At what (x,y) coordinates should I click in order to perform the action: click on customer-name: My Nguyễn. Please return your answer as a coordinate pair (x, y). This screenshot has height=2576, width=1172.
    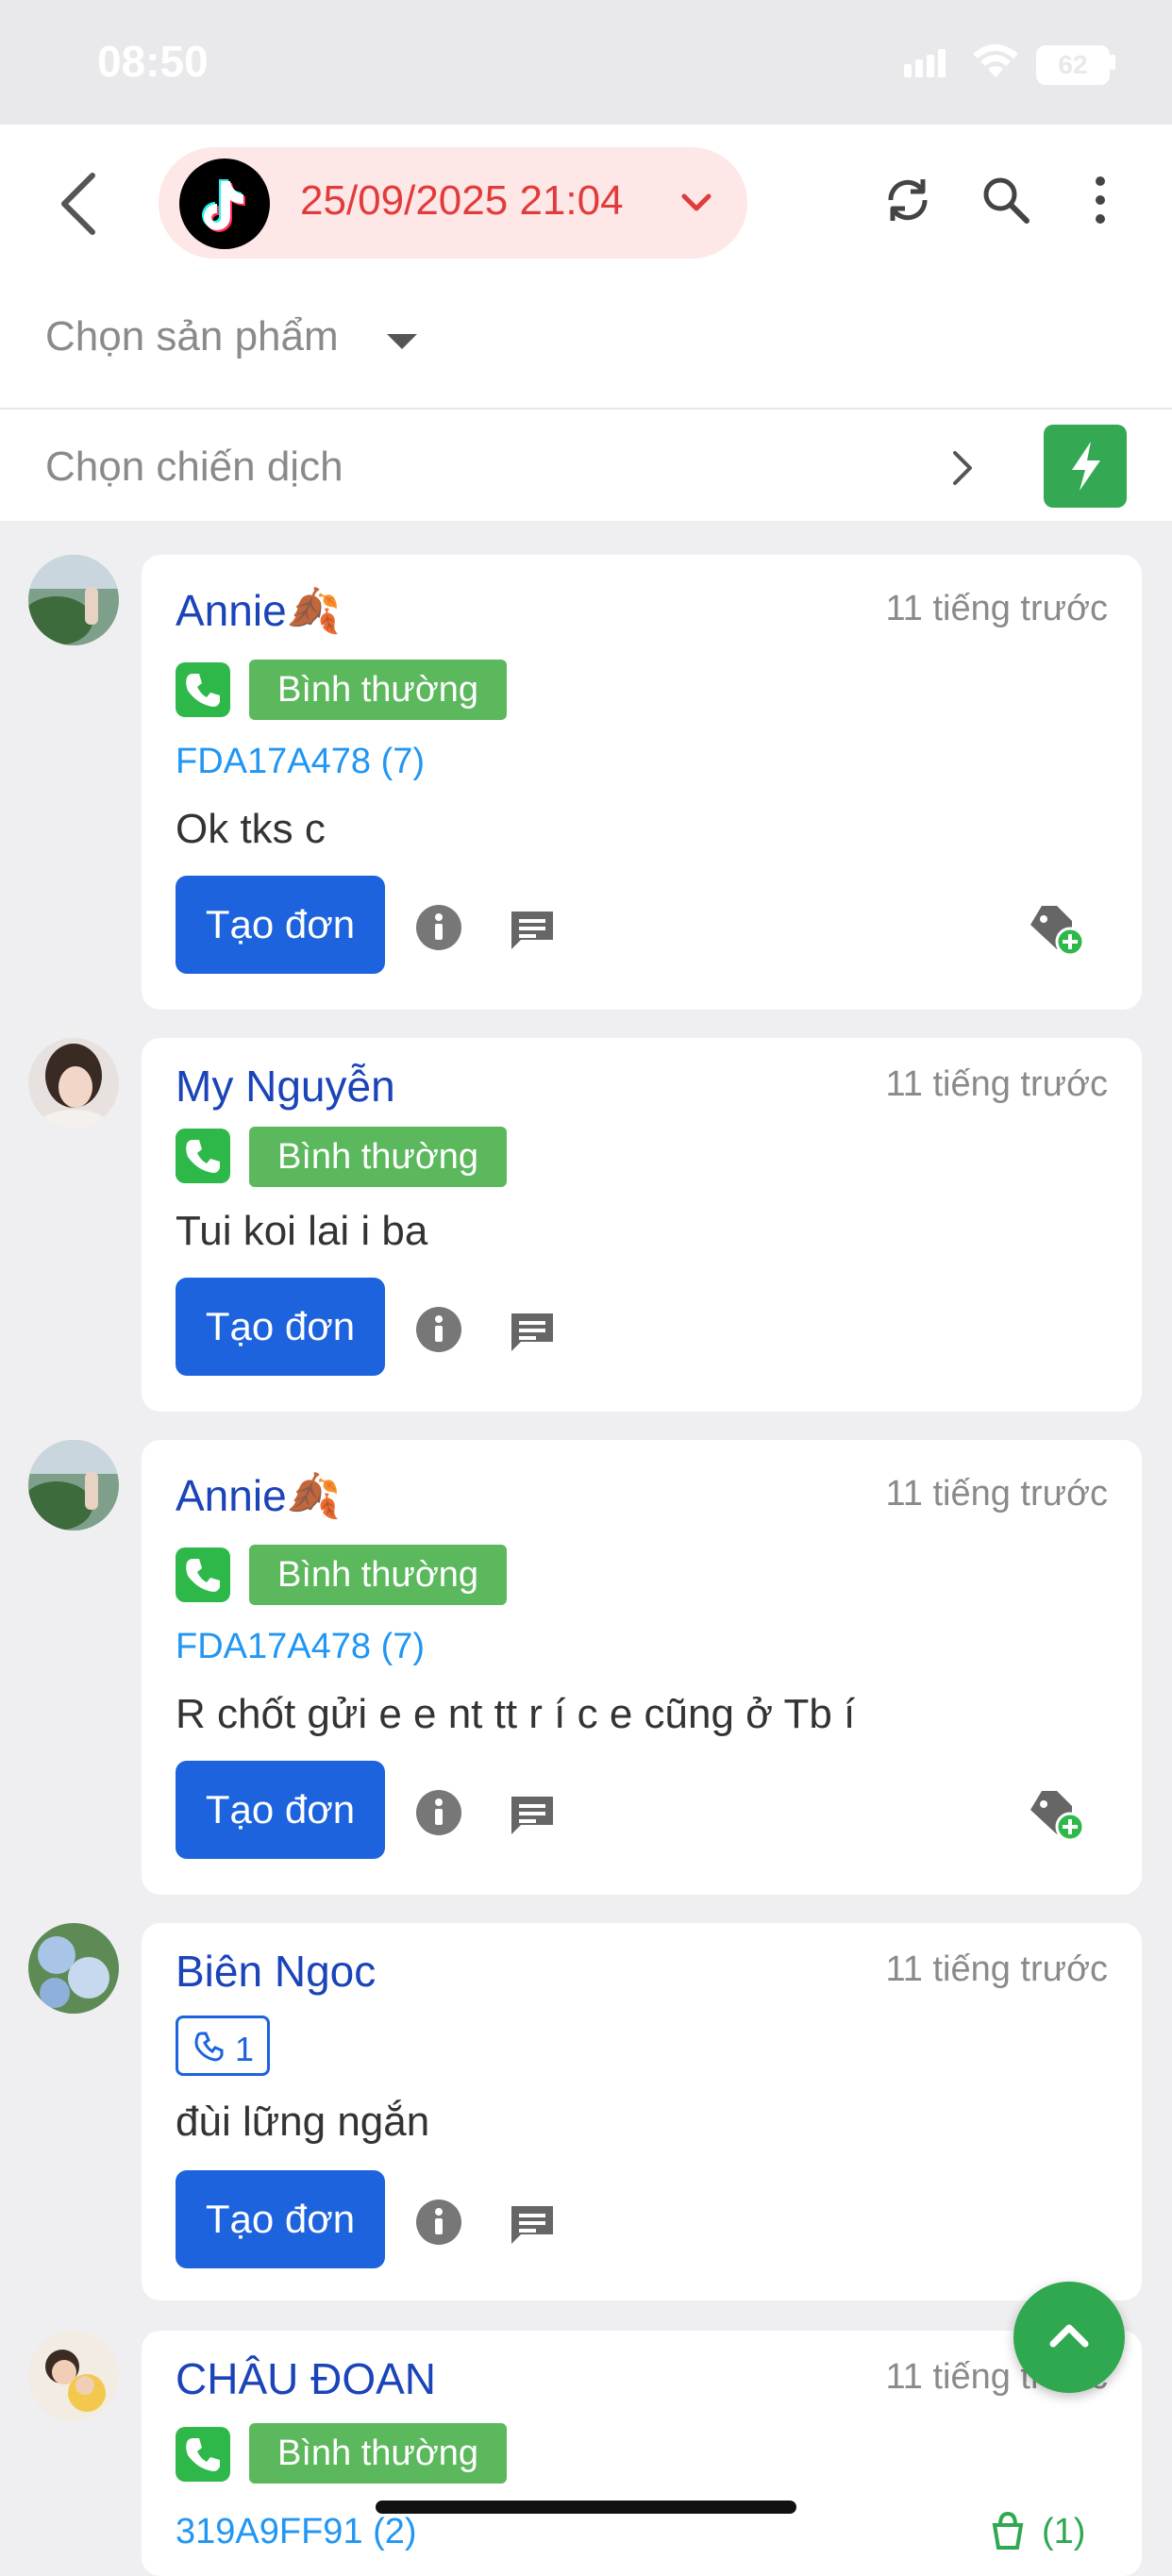
    Looking at the image, I should click on (285, 1086).